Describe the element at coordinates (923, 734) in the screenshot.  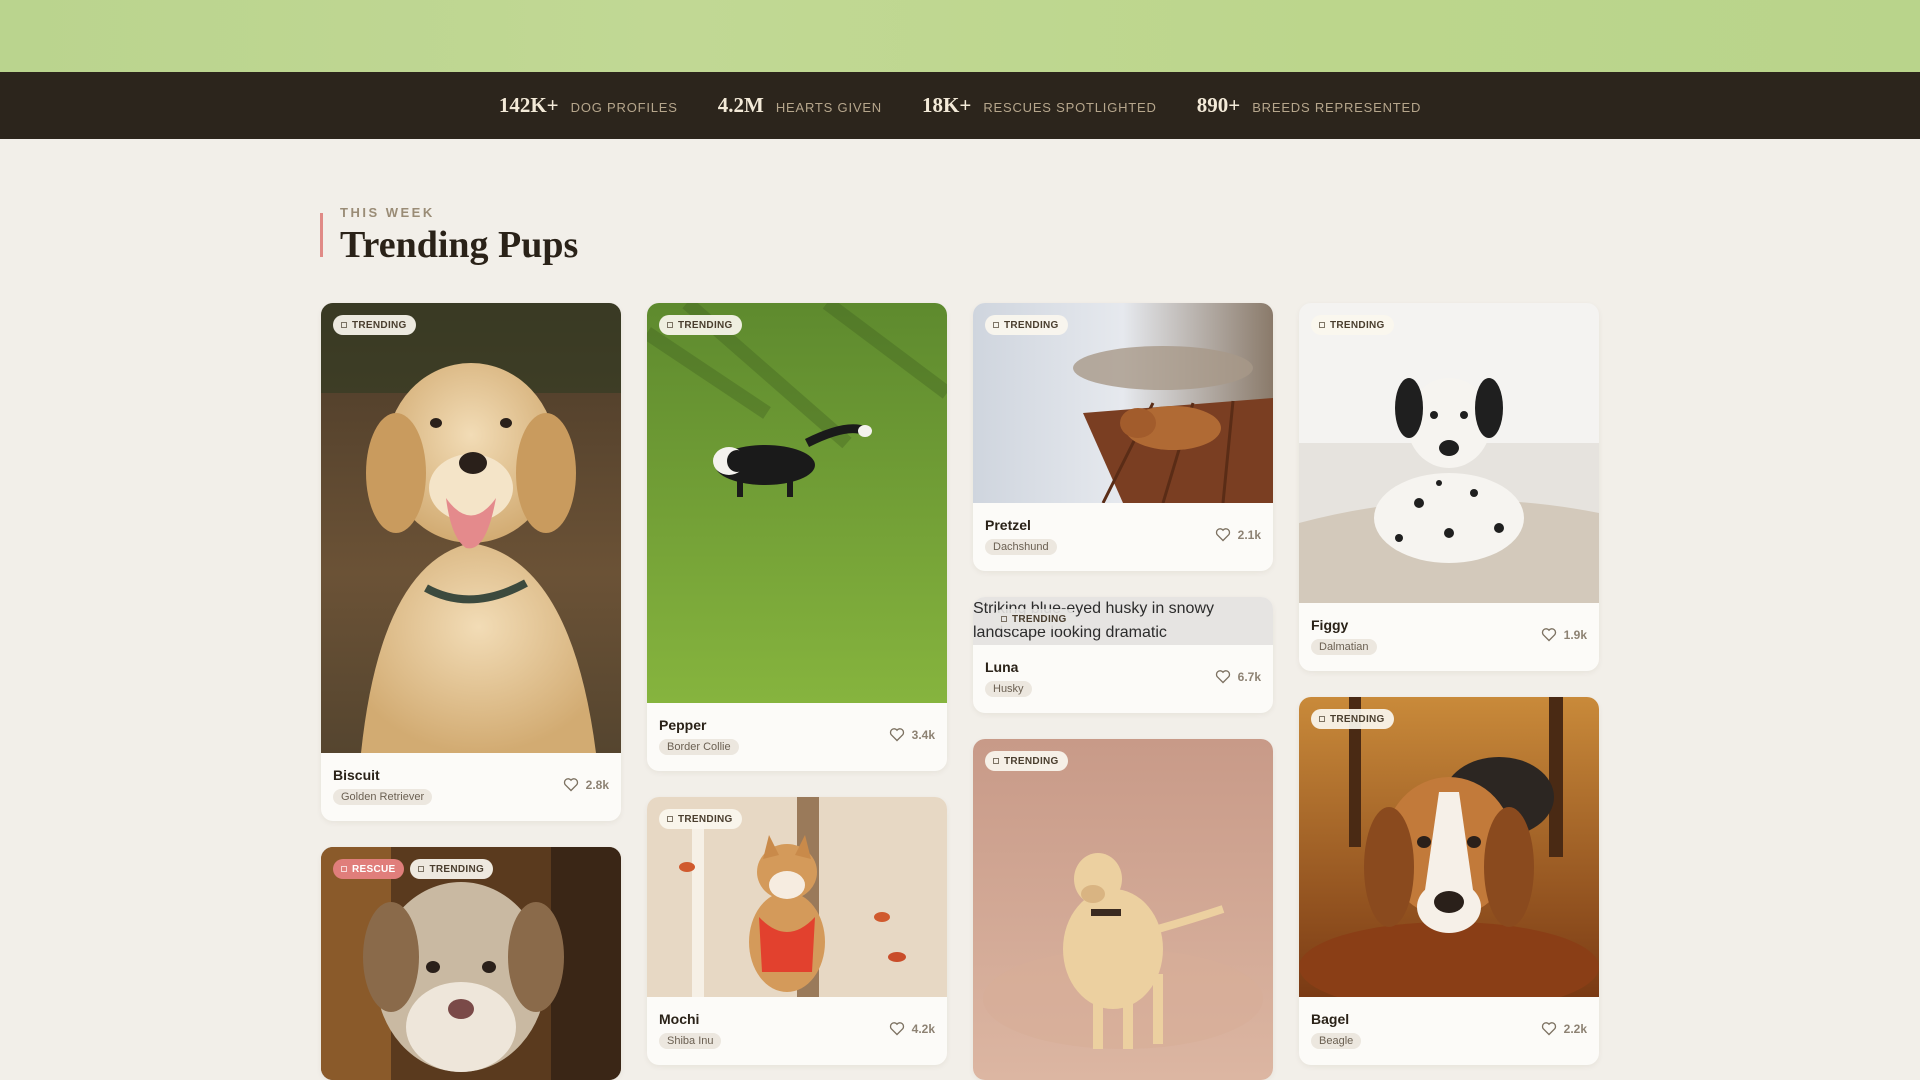
I see `like-count: 3.4k` at that location.